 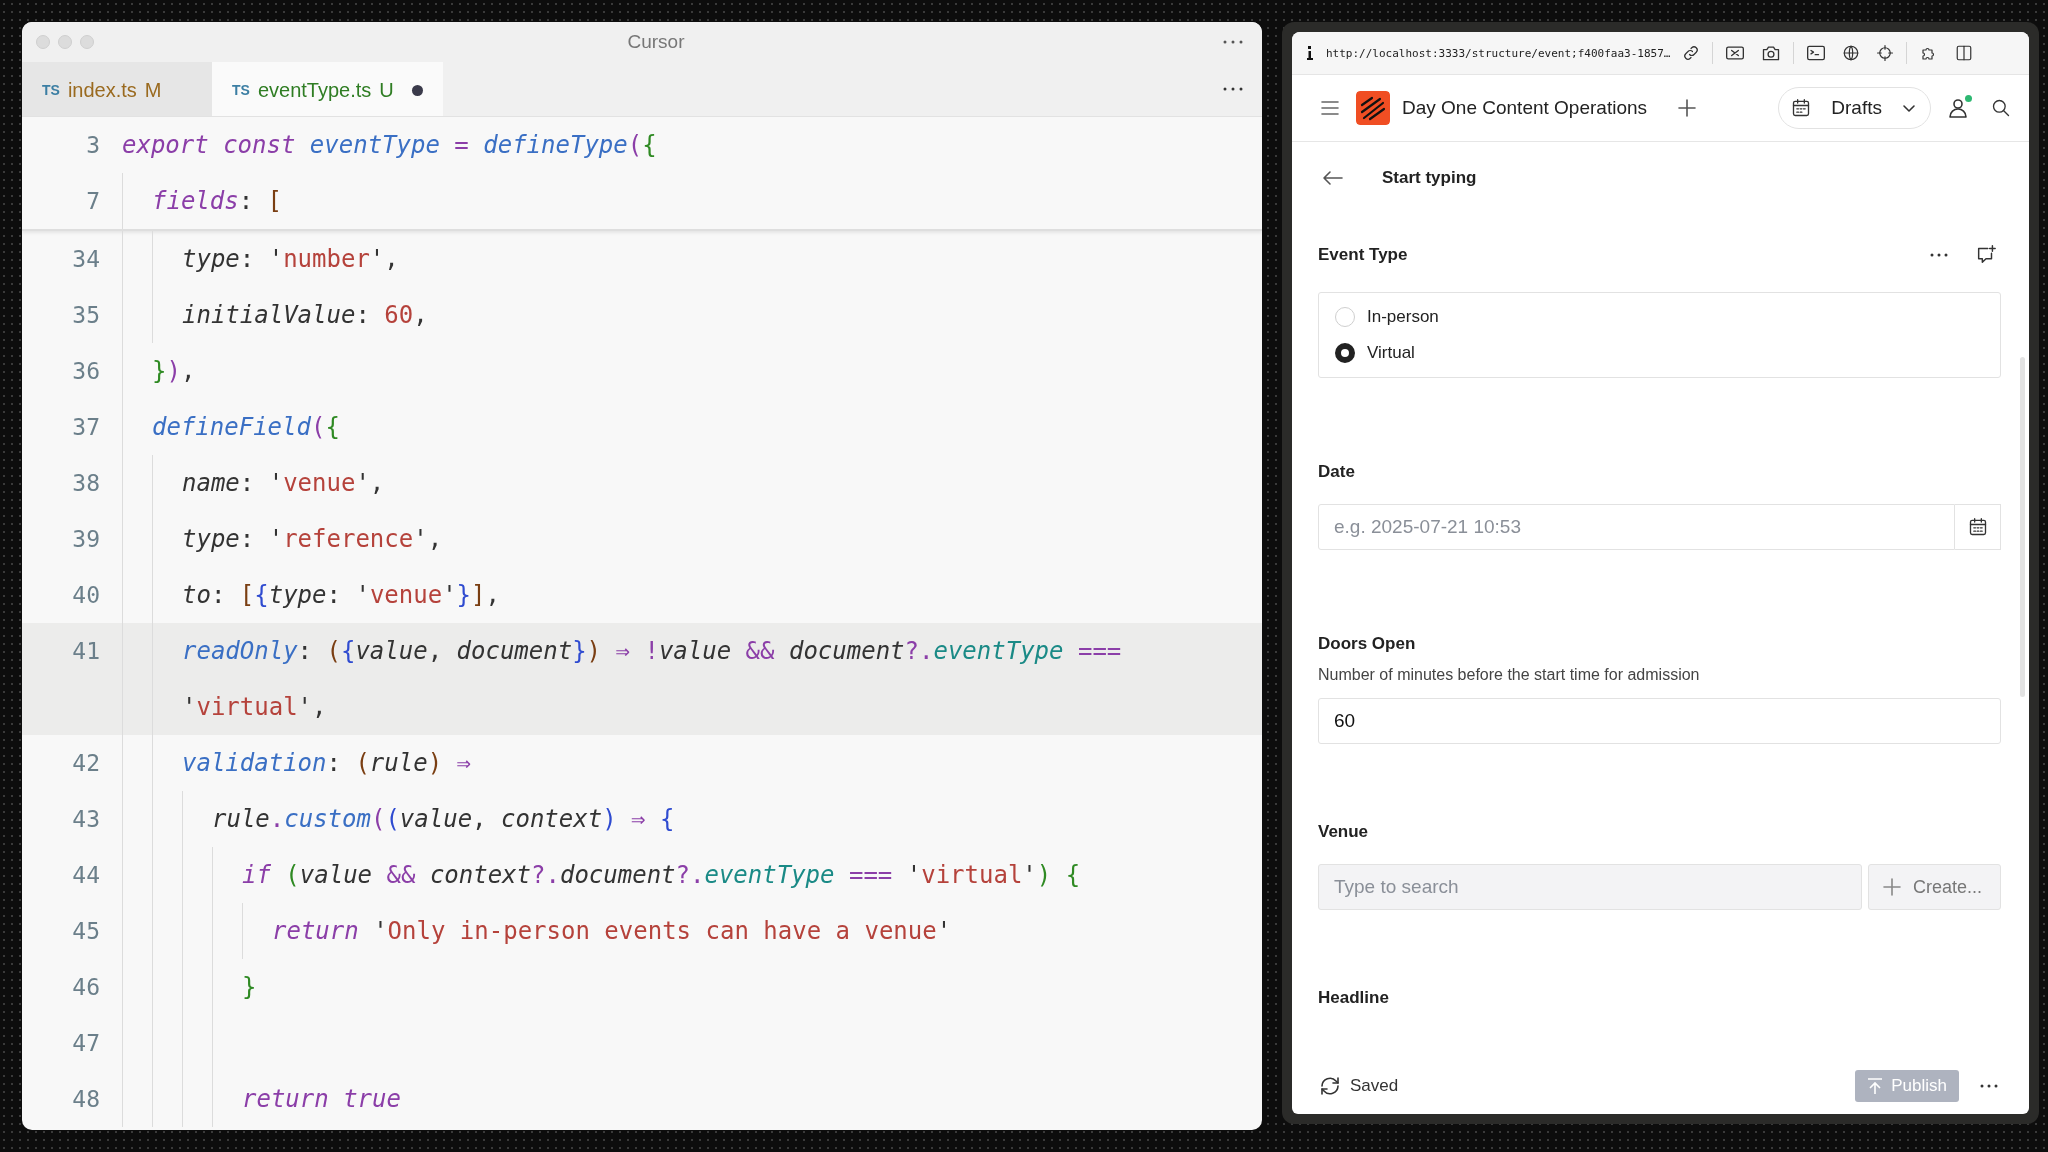 What do you see at coordinates (1344, 832) in the screenshot?
I see `field-label: Venue` at bounding box center [1344, 832].